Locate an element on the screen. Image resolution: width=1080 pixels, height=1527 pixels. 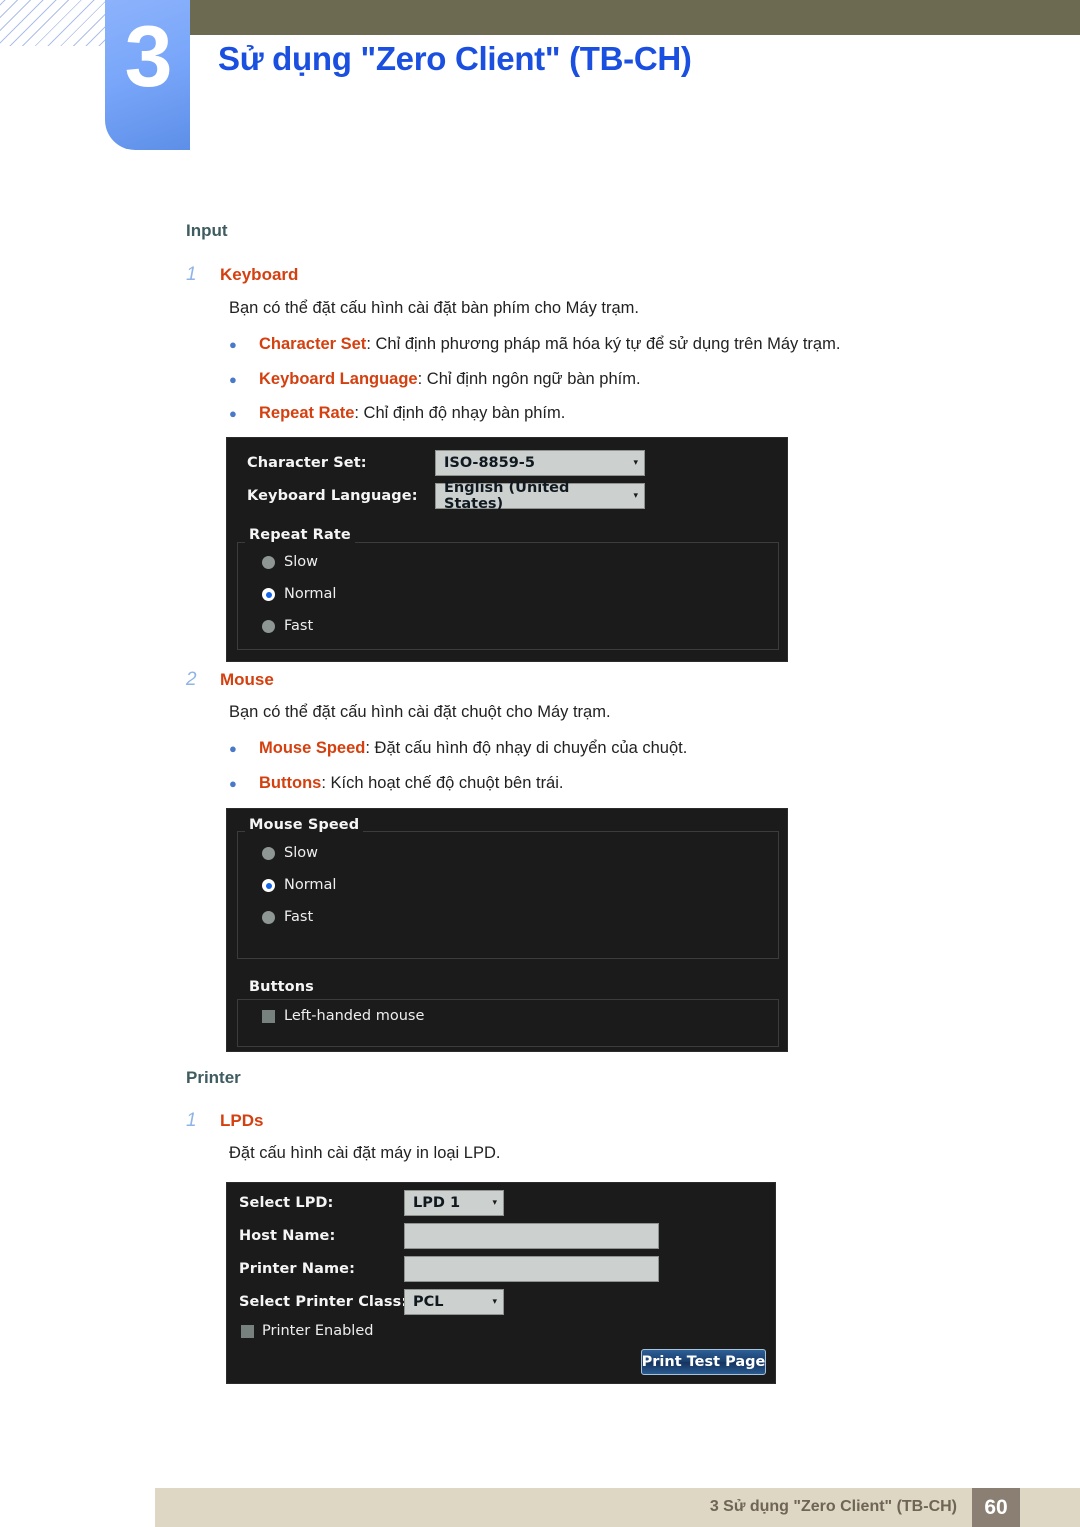
item-number: 2 is located at coordinates (191, 679).